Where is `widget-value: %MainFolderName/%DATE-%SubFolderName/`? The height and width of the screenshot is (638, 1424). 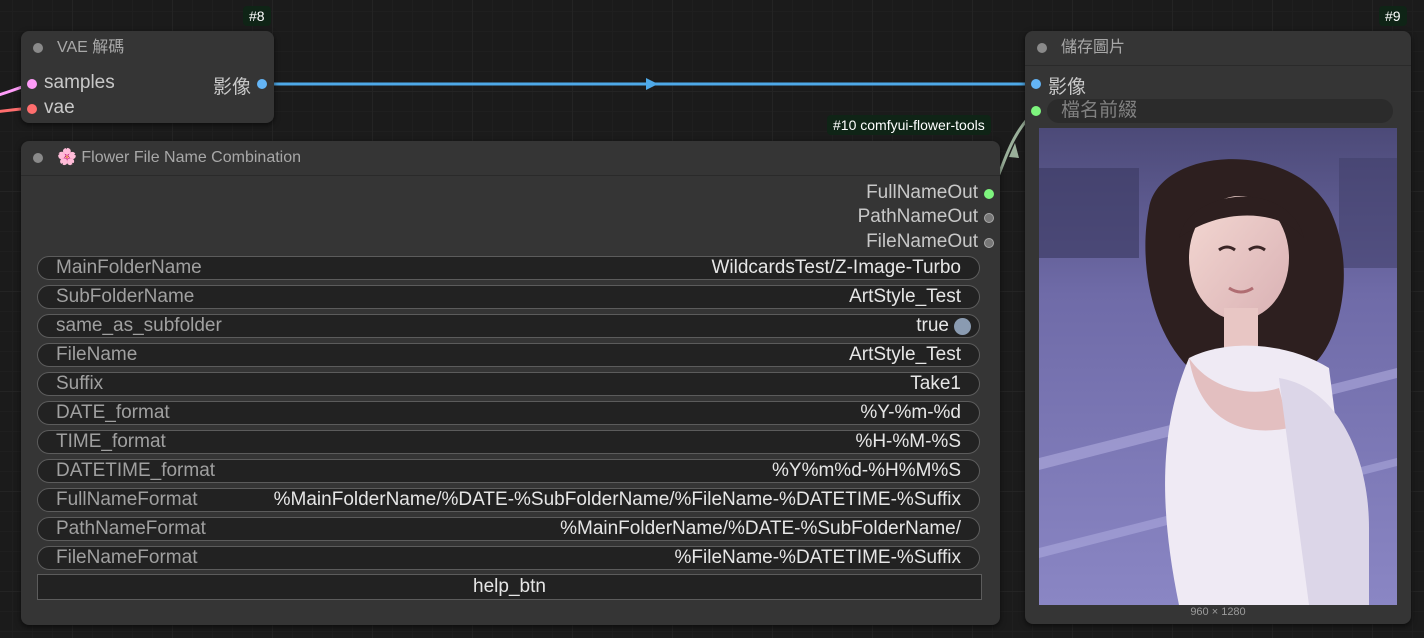 widget-value: %MainFolderName/%DATE-%SubFolderName/ is located at coordinates (760, 528).